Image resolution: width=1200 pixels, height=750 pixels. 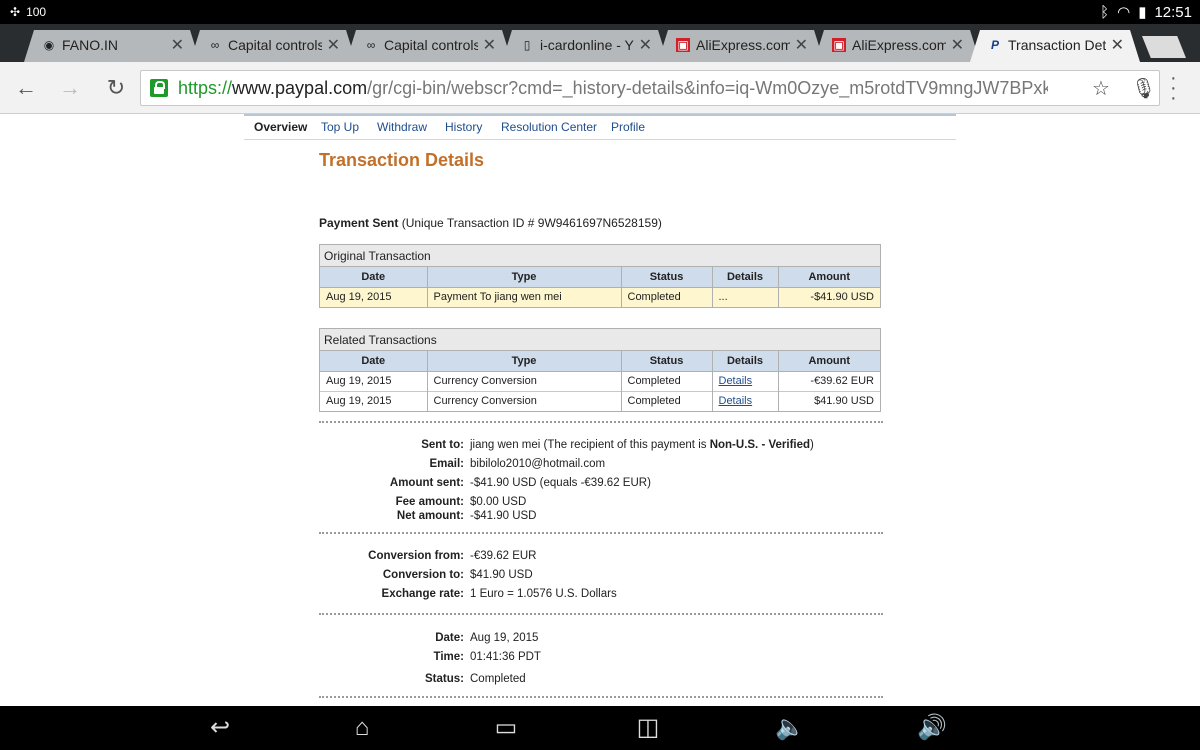 I want to click on subnav-withdraw: Withdraw, so click(x=402, y=127).